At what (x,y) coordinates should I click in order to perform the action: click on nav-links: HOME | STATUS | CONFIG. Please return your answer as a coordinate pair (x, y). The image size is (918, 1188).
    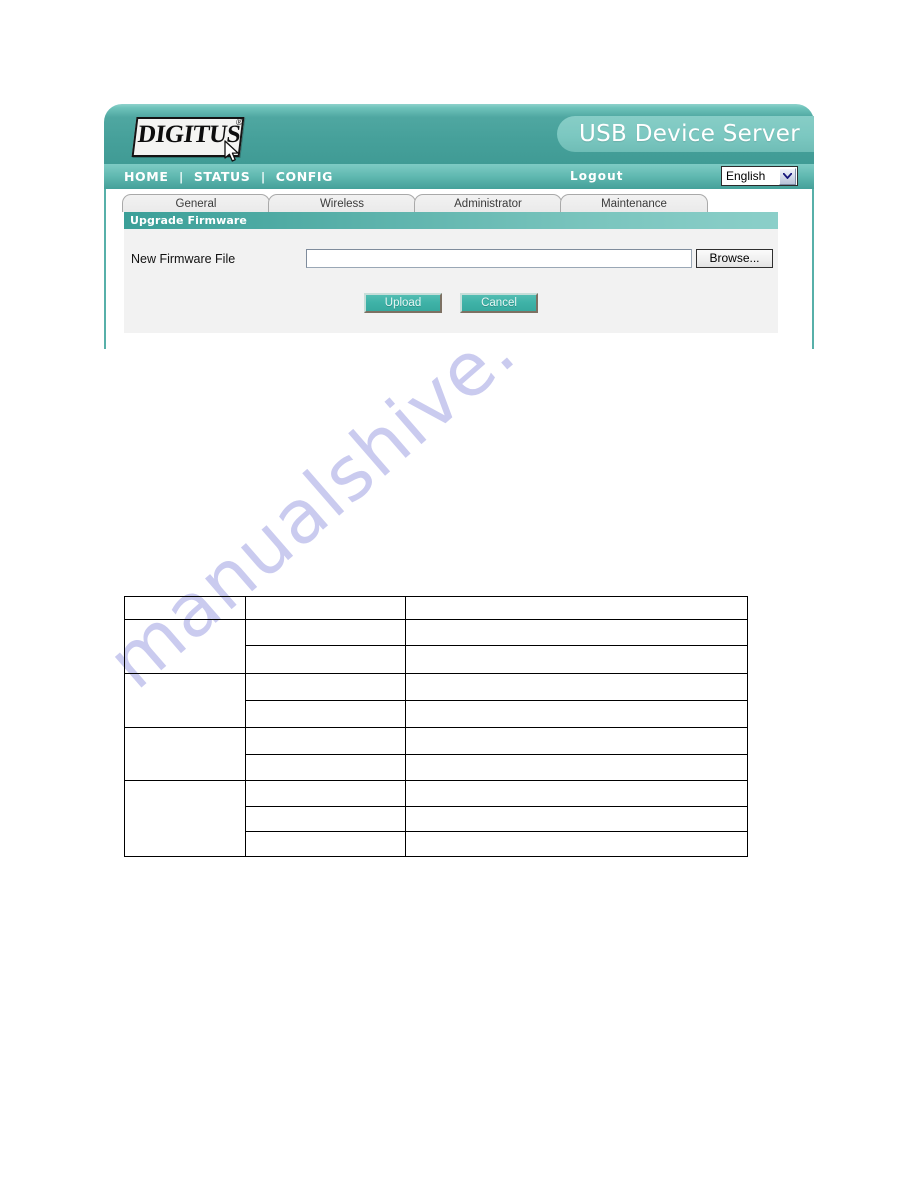
    Looking at the image, I should click on (228, 176).